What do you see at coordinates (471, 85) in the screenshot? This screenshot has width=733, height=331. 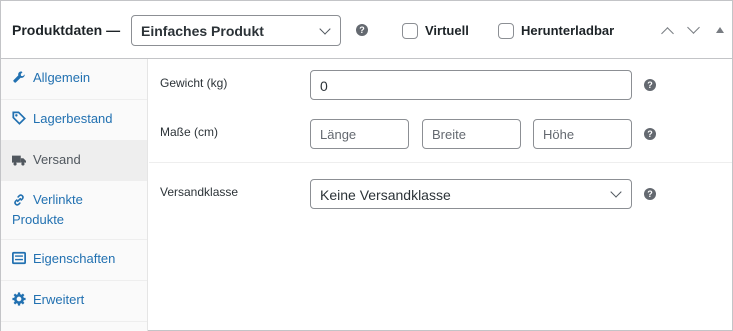 I see `weight-input: 0` at bounding box center [471, 85].